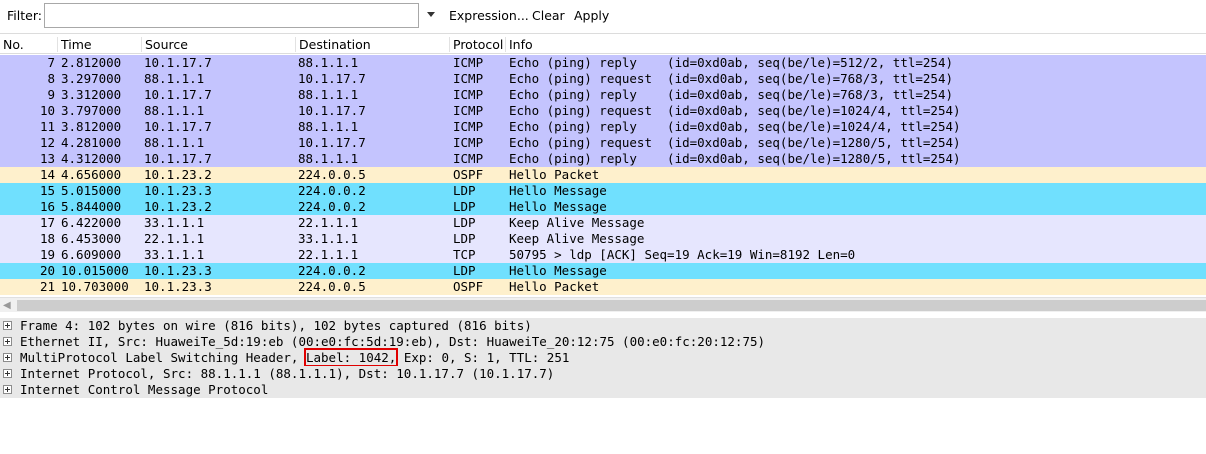 This screenshot has height=454, width=1206. What do you see at coordinates (174, 238) in the screenshot?
I see `packet-cell-source: 22.1.1.1` at bounding box center [174, 238].